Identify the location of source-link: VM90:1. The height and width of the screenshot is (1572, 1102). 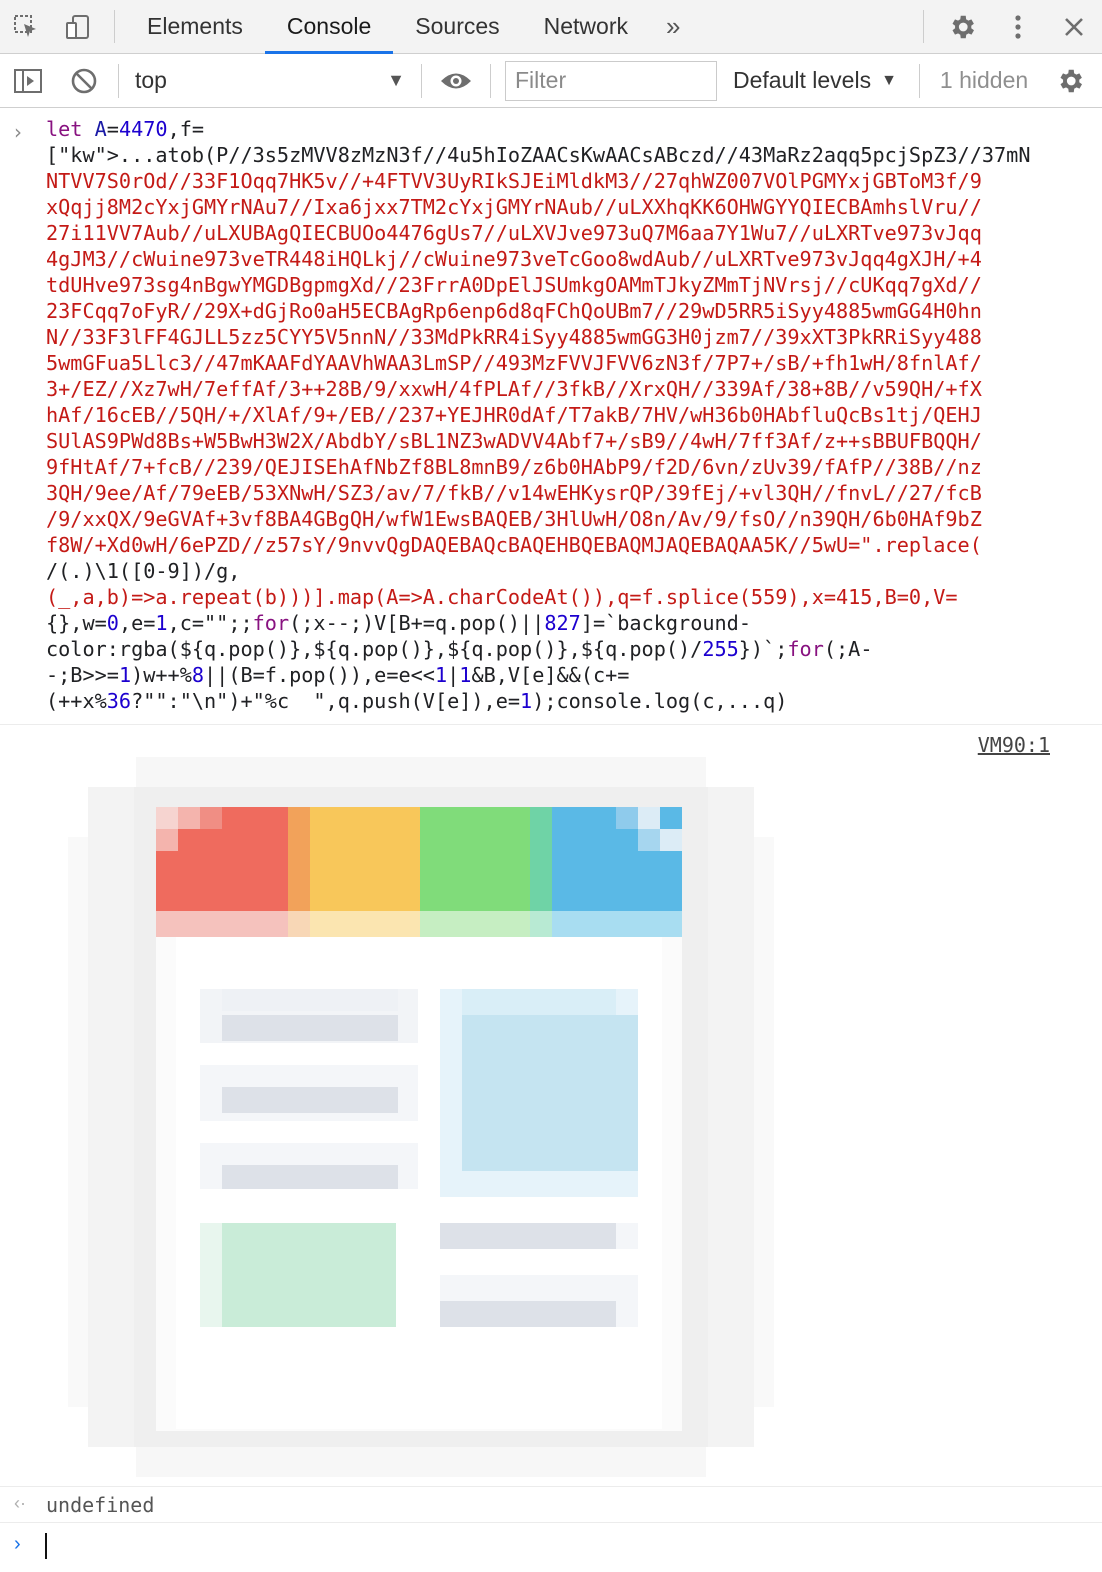
(1014, 745).